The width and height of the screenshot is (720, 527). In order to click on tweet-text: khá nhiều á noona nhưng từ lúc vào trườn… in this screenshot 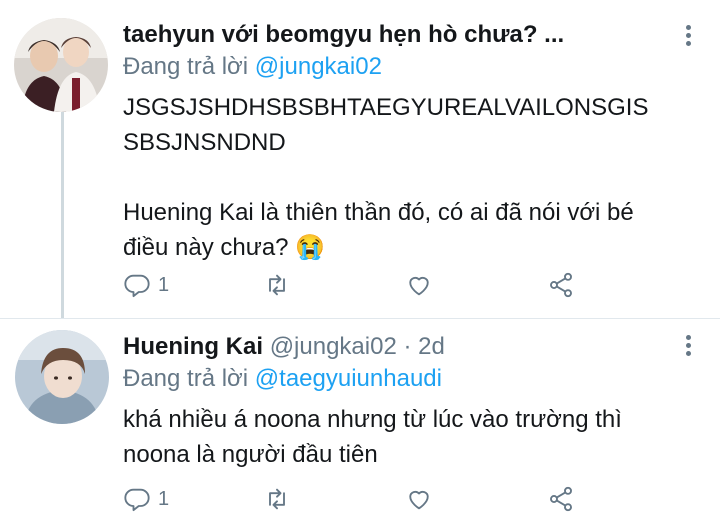, I will do `click(376, 437)`.